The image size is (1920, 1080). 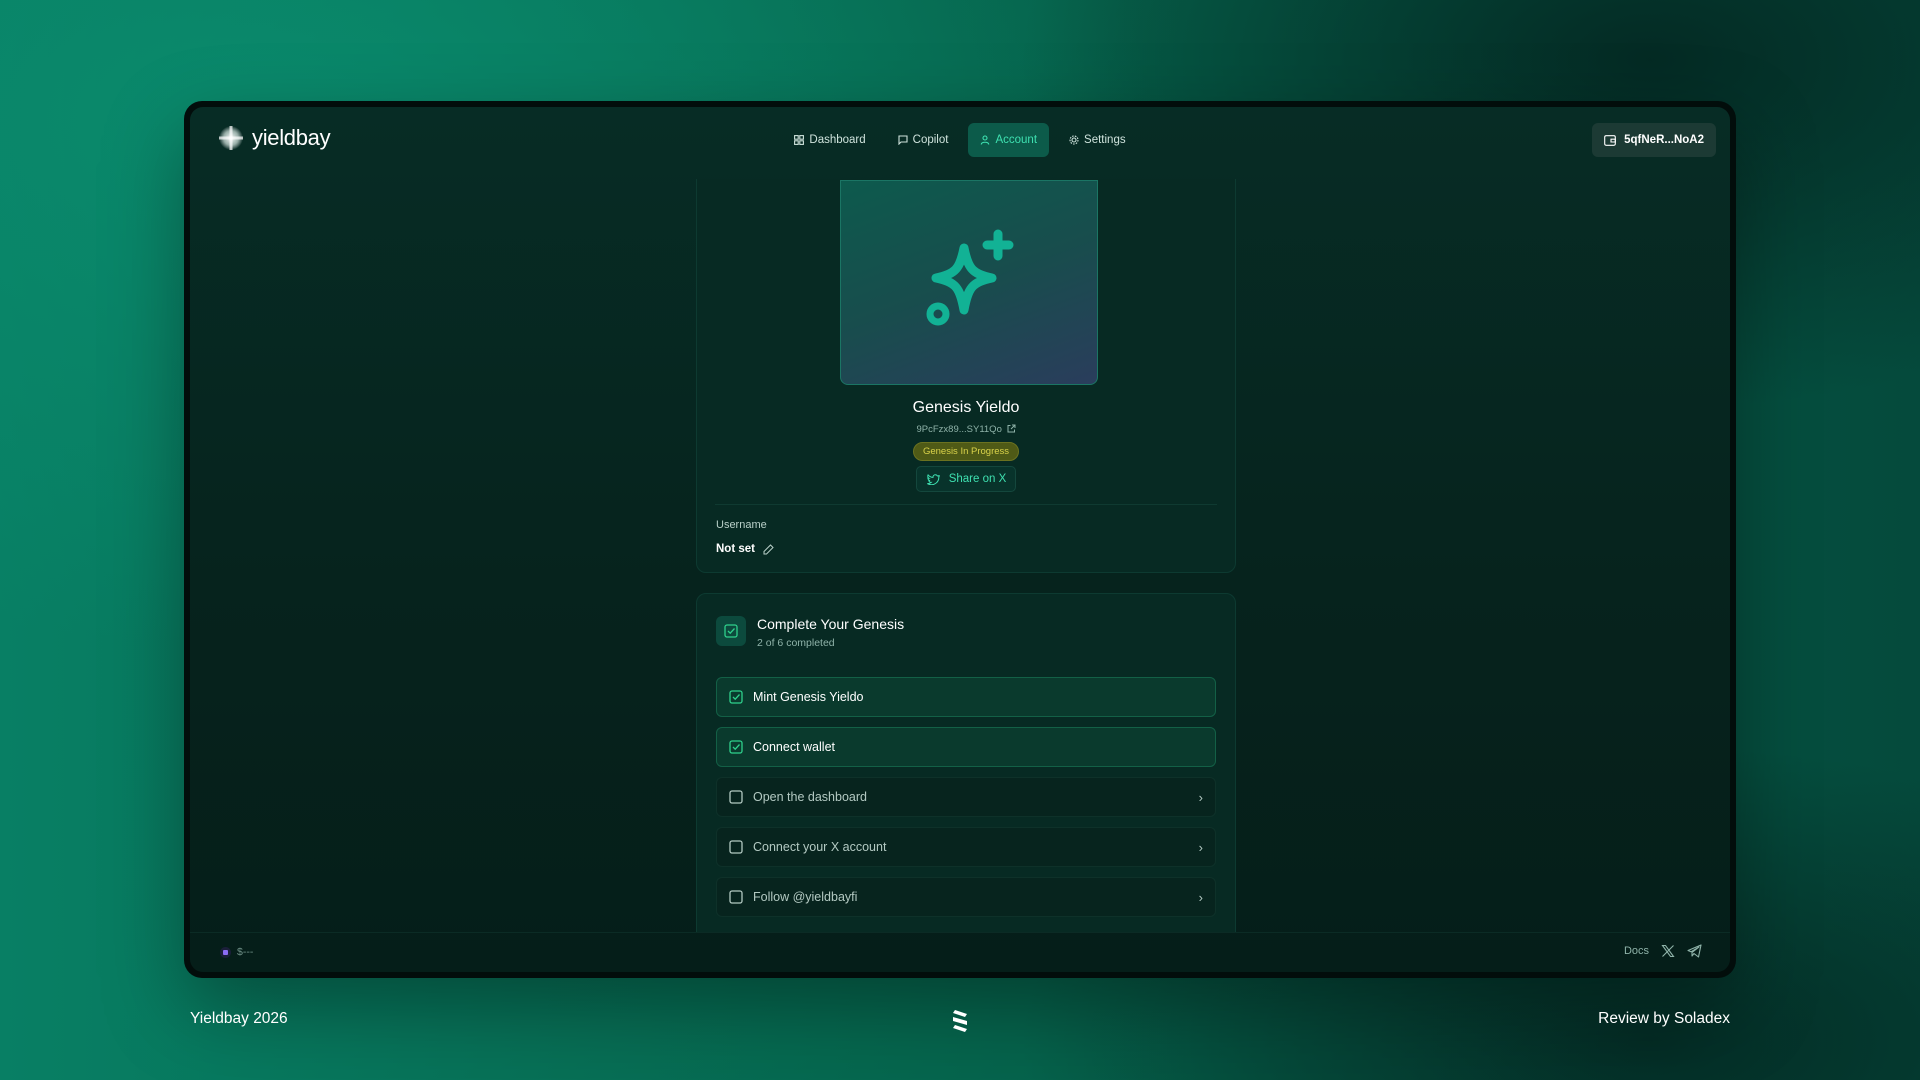 I want to click on token-price-value: $---, so click(x=245, y=952).